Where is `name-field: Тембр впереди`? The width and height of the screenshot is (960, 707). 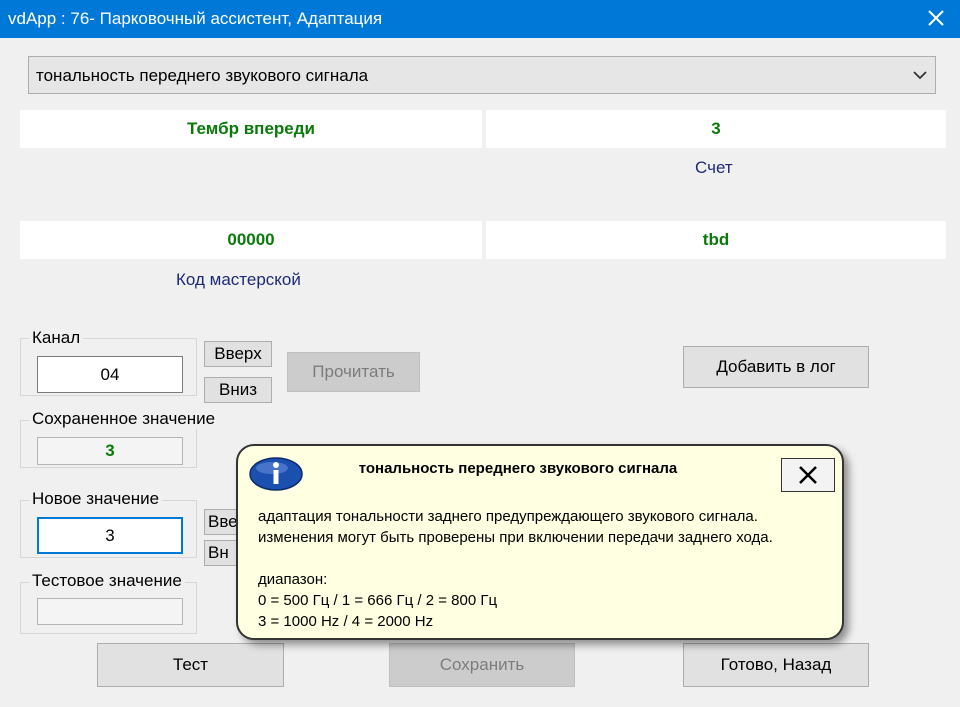
name-field: Тембр впереди is located at coordinates (251, 129).